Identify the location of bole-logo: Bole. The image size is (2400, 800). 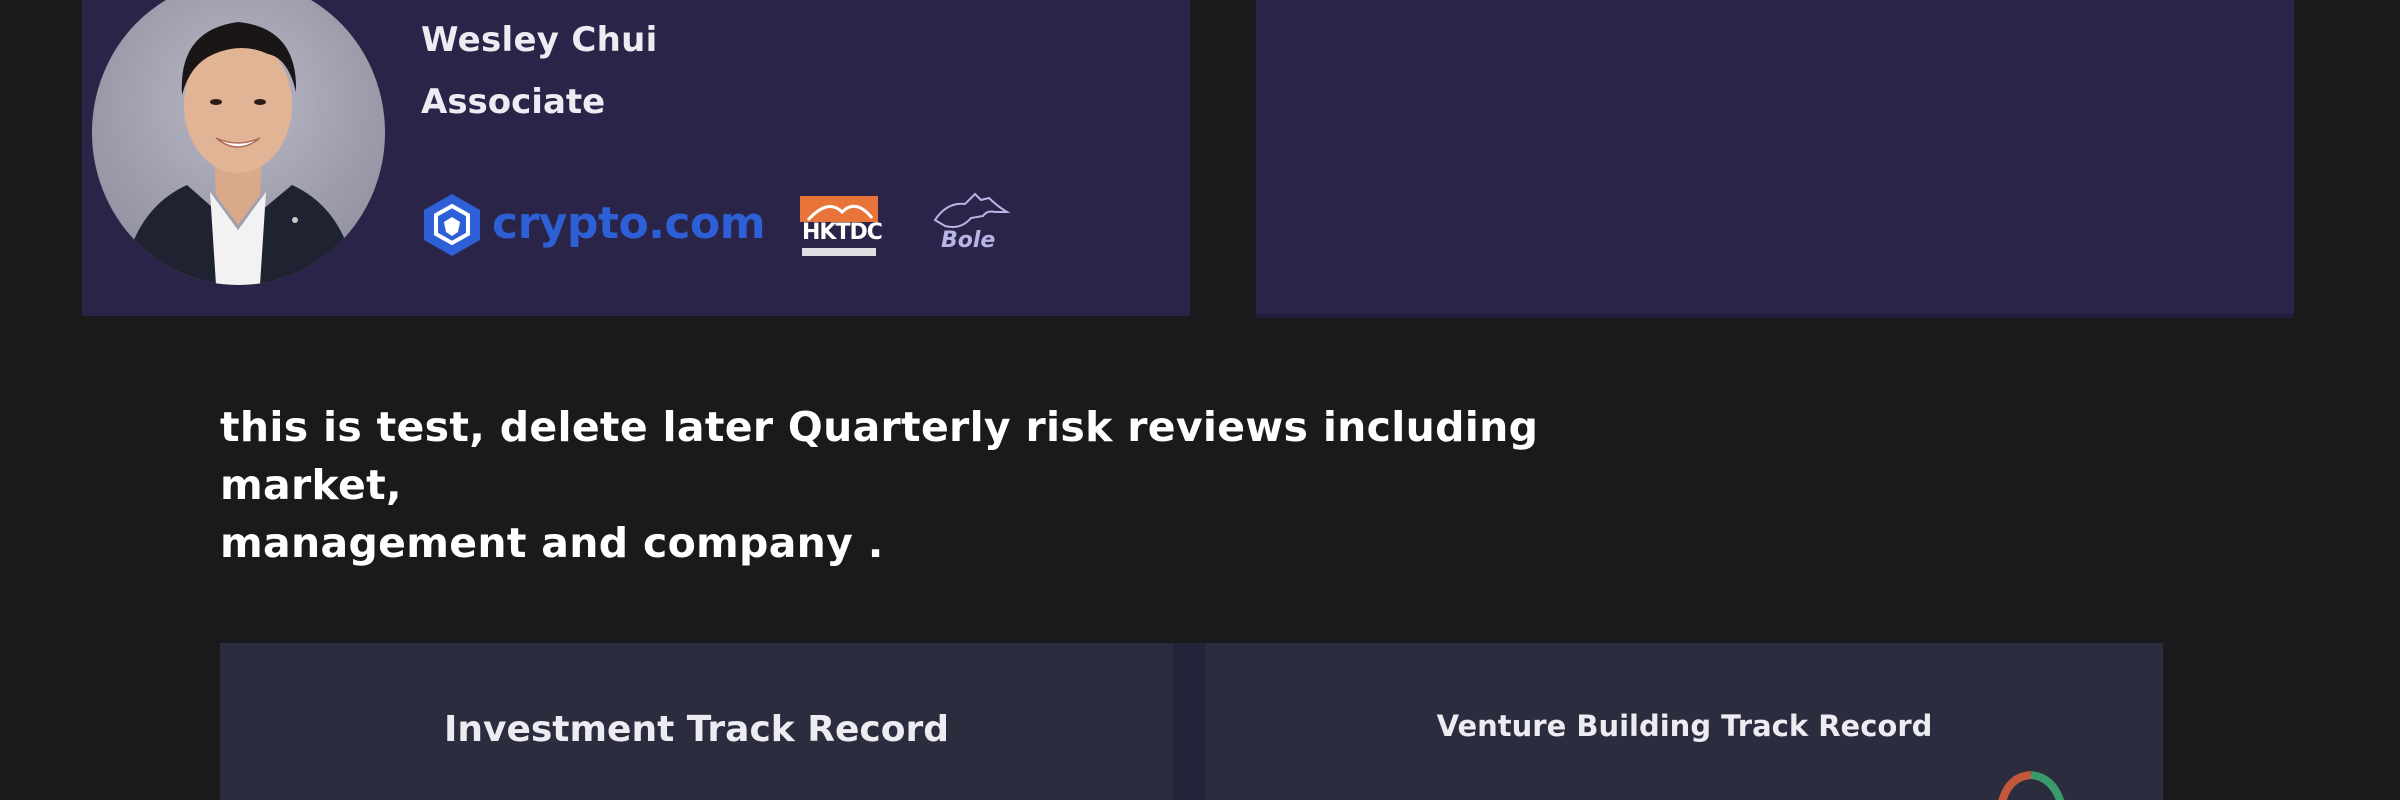
(970, 225).